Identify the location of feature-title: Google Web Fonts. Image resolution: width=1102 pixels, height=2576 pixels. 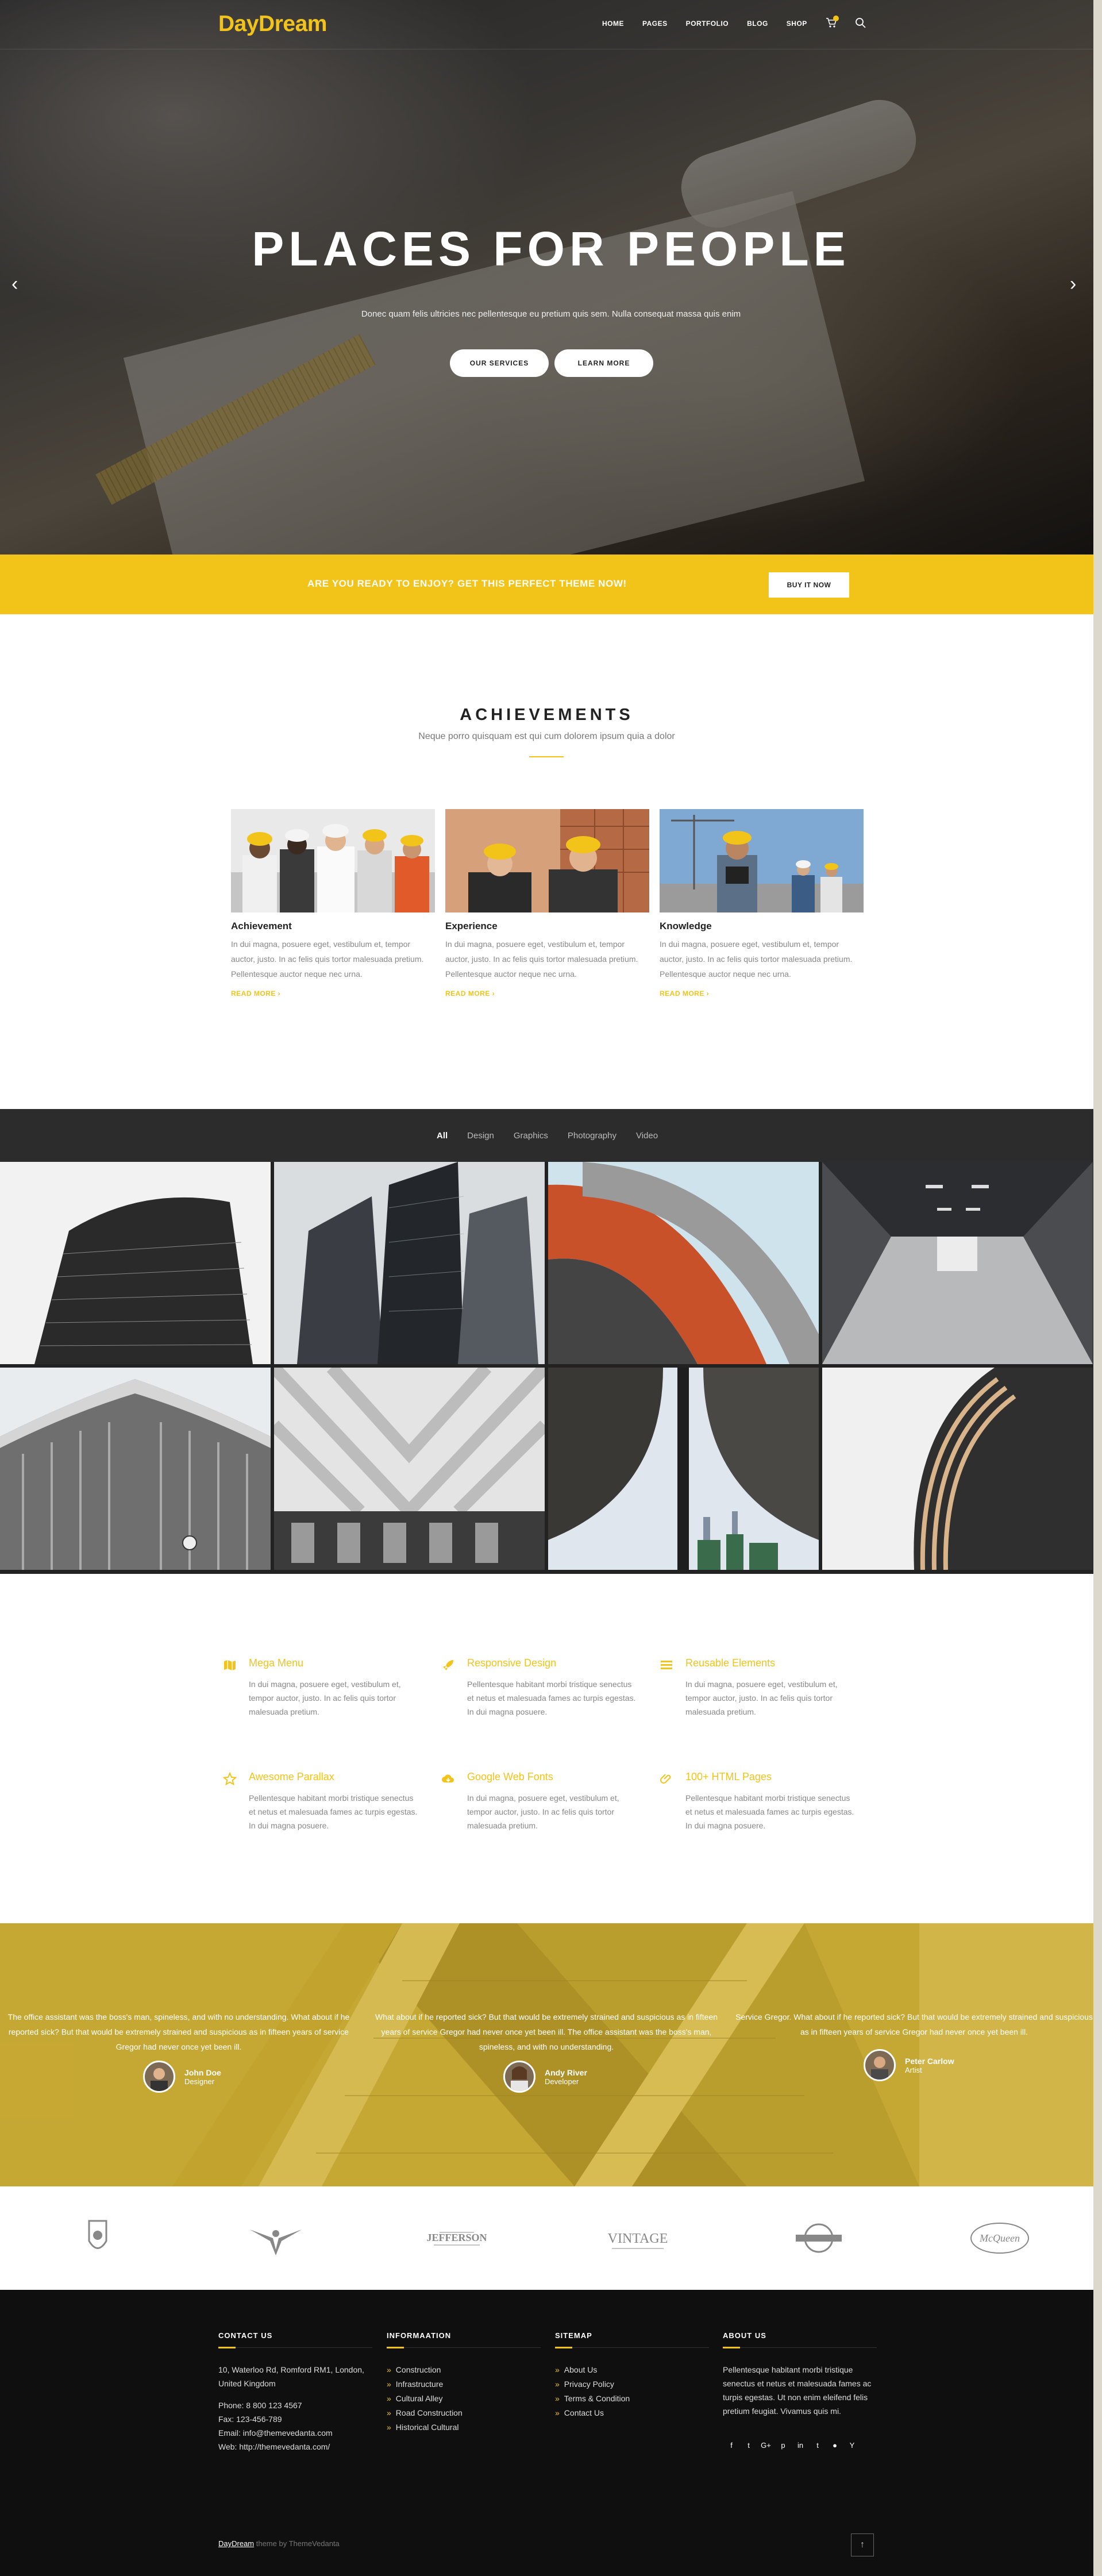
(510, 1776).